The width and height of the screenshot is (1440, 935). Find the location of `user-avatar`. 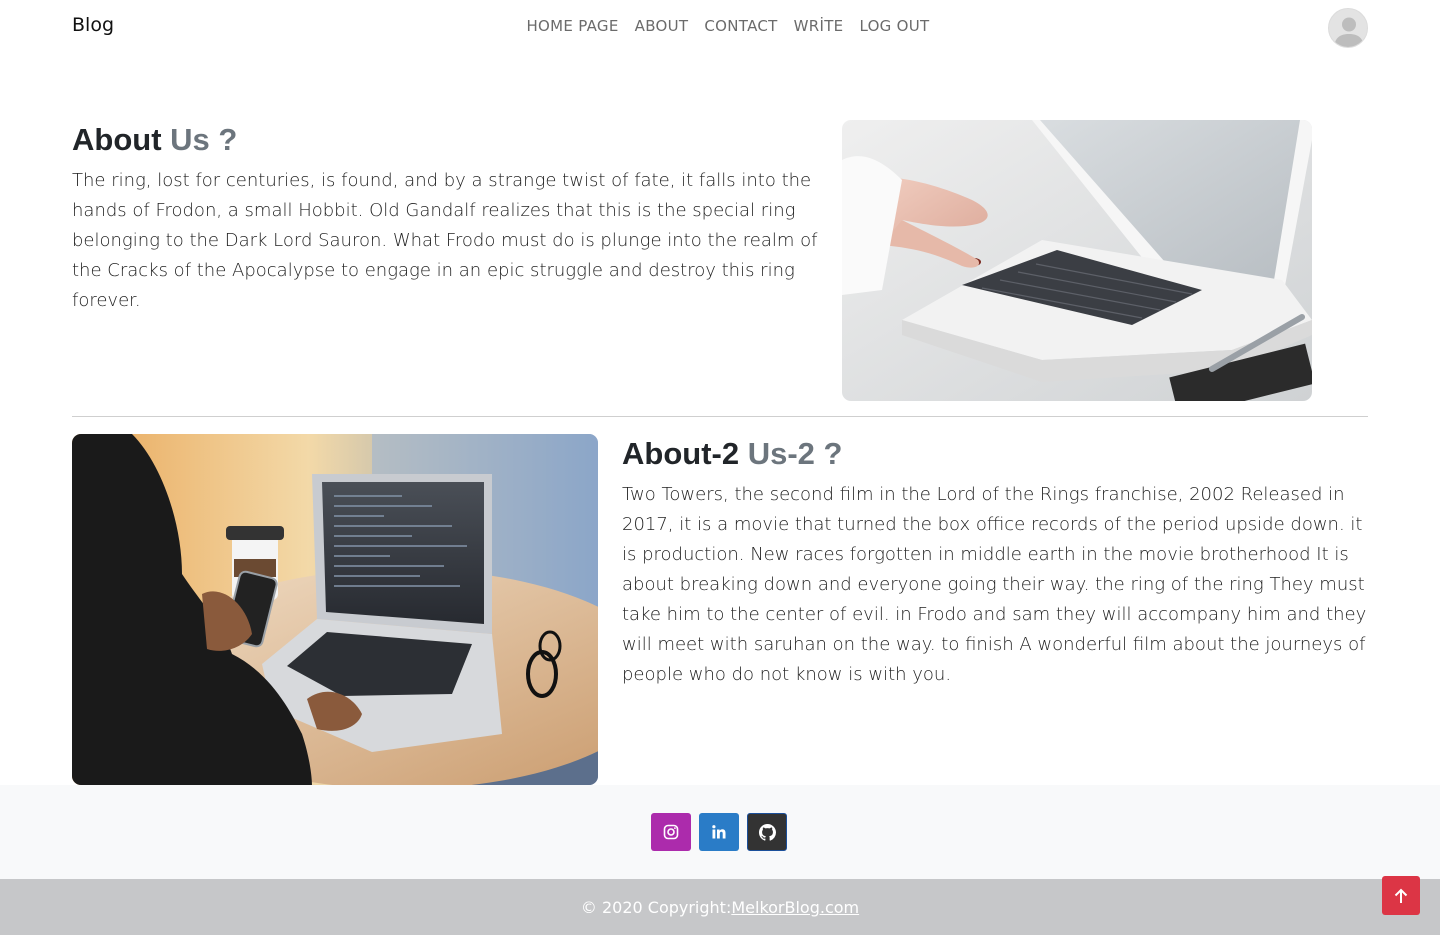

user-avatar is located at coordinates (1348, 28).